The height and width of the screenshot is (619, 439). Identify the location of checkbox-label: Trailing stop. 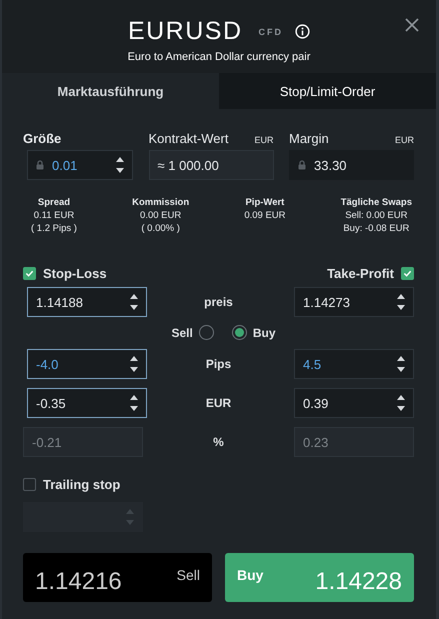
(81, 484).